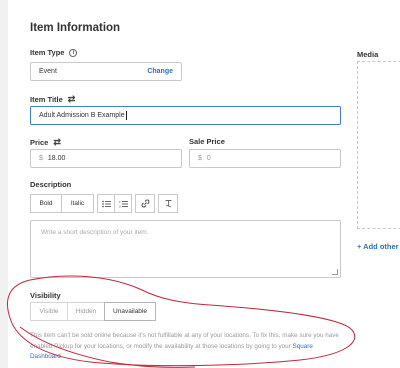 The width and height of the screenshot is (400, 368). Describe the element at coordinates (120, 206) in the screenshot. I see `svg-text: 2` at that location.